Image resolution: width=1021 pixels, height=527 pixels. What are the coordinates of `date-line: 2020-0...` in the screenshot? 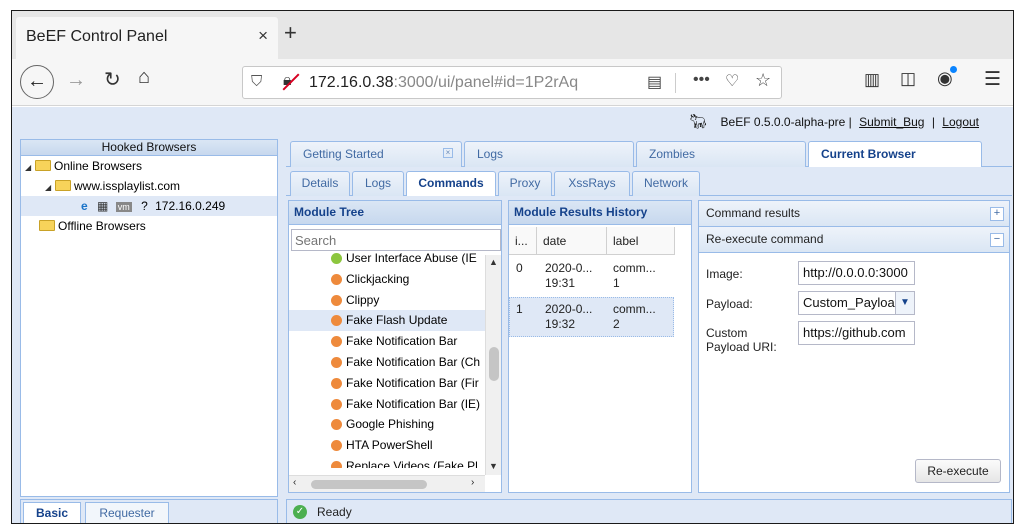 It's located at (569, 268).